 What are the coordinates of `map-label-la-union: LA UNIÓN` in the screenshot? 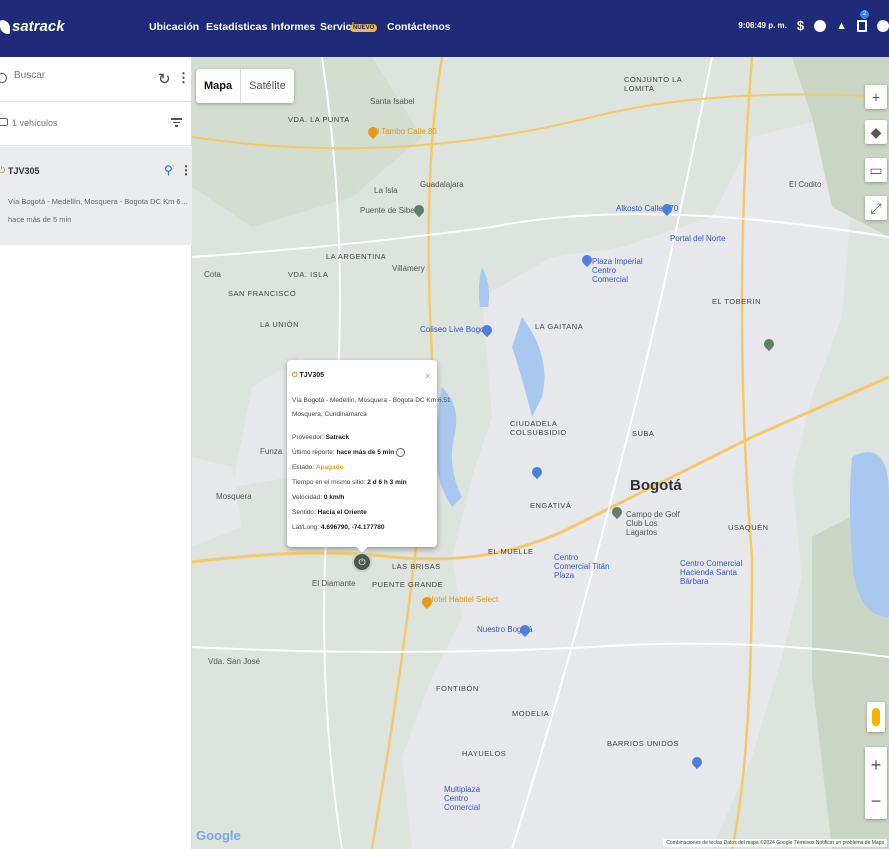 It's located at (280, 324).